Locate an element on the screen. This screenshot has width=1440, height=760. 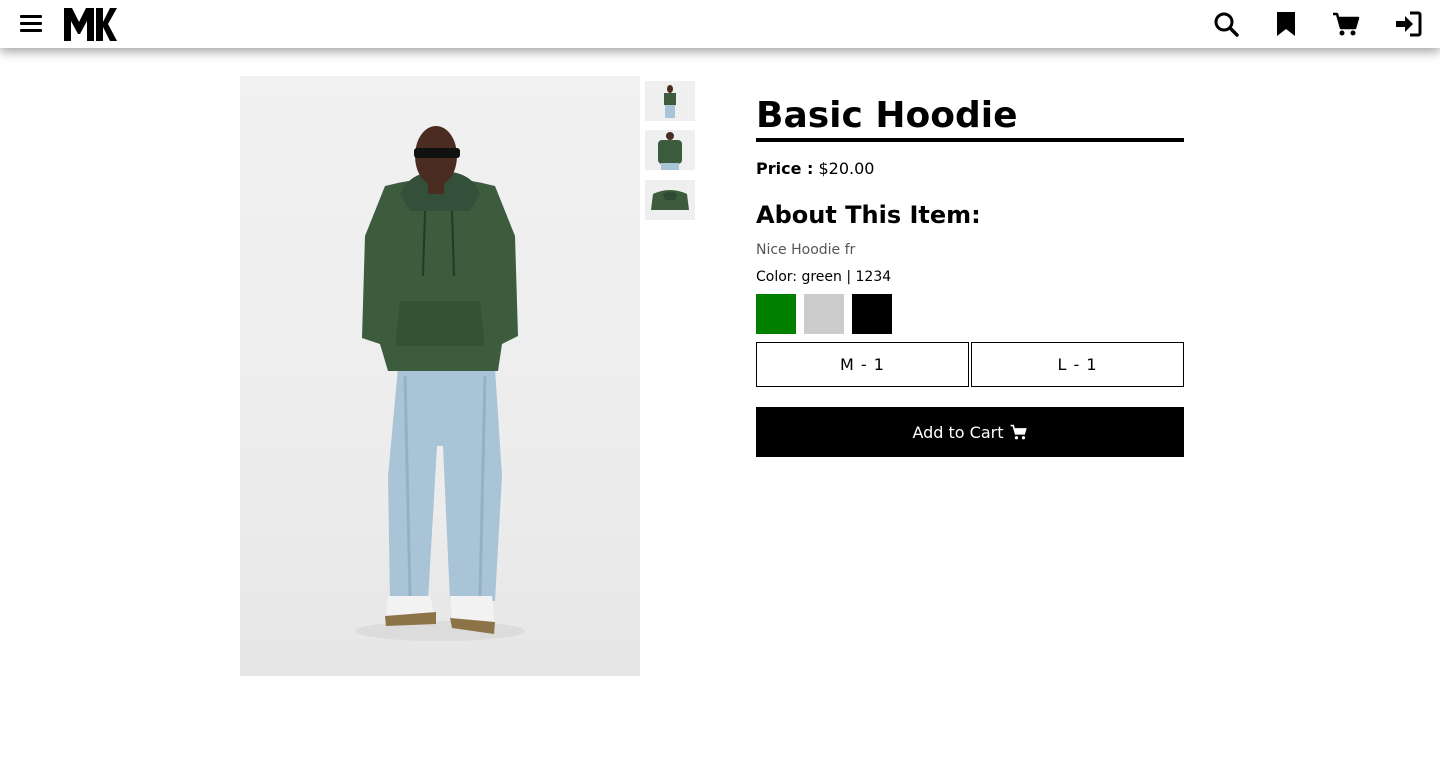
price-line: Price : $20.00 is located at coordinates (815, 169).